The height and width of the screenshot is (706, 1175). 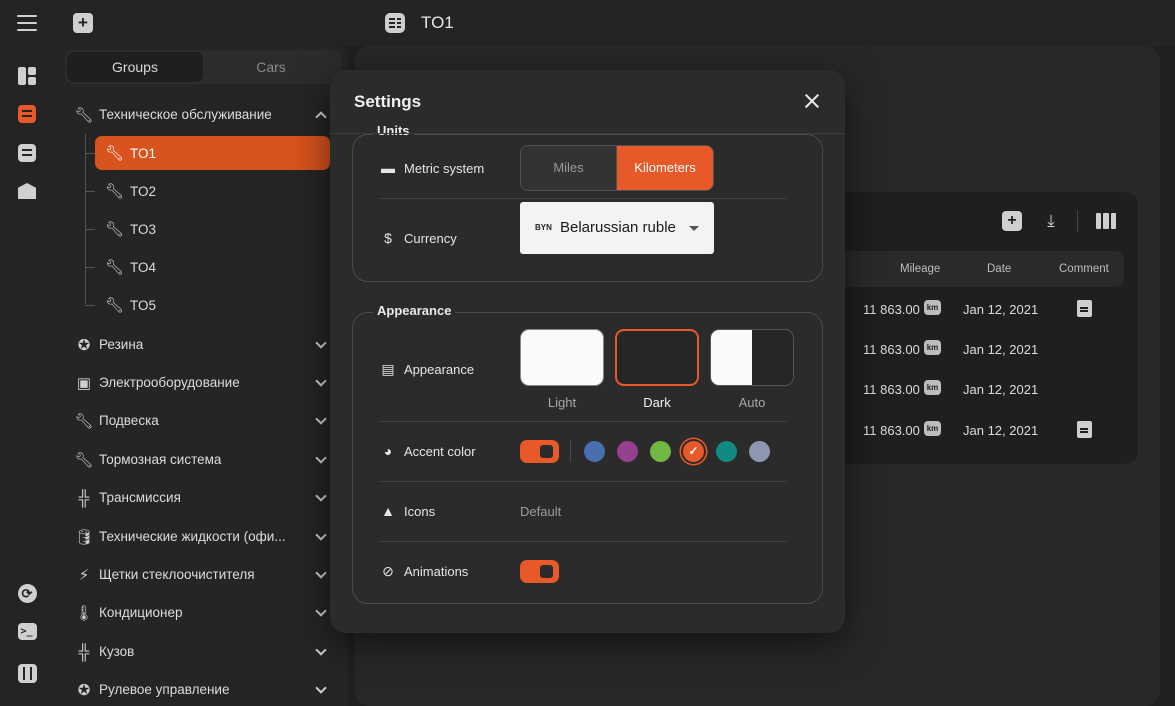 What do you see at coordinates (582, 421) in the screenshot?
I see `row-divider` at bounding box center [582, 421].